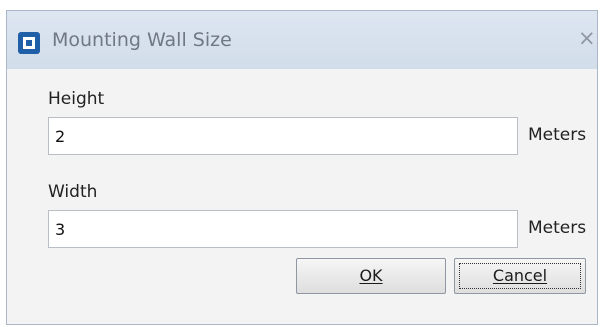  I want to click on cancel-button: Cancel, so click(520, 276).